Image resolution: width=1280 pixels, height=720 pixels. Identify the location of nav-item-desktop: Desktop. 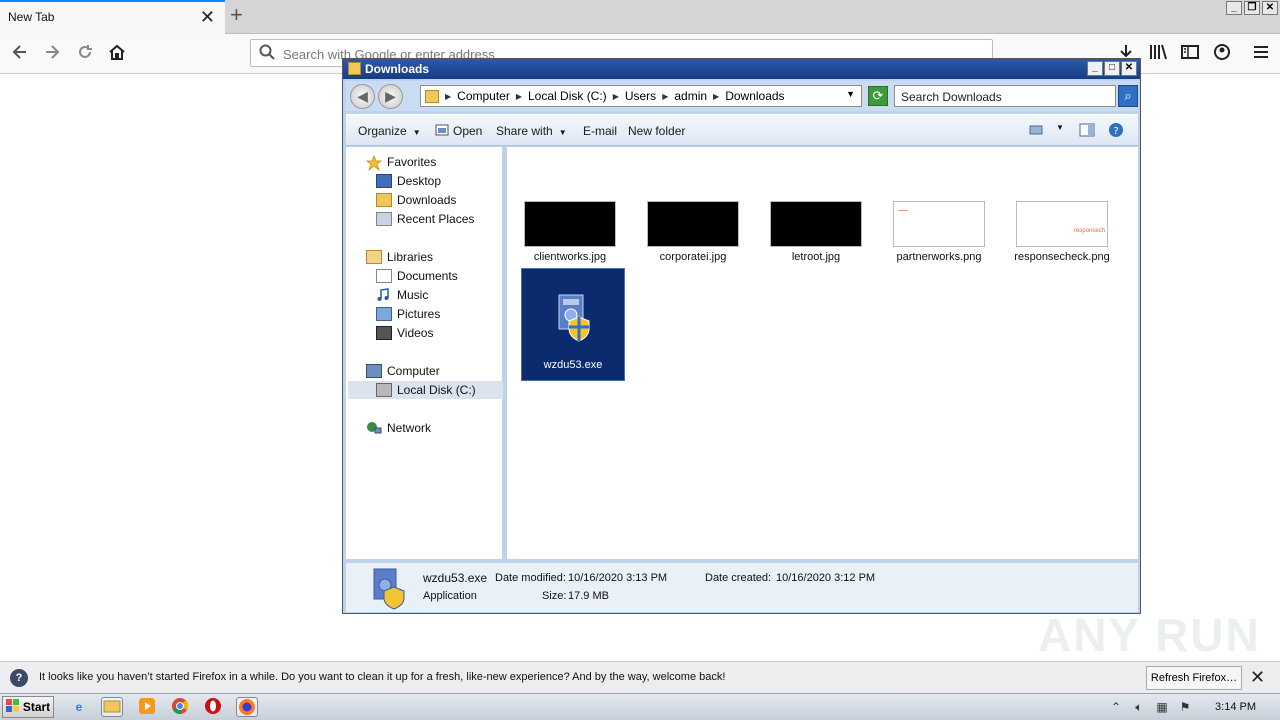
(408, 181).